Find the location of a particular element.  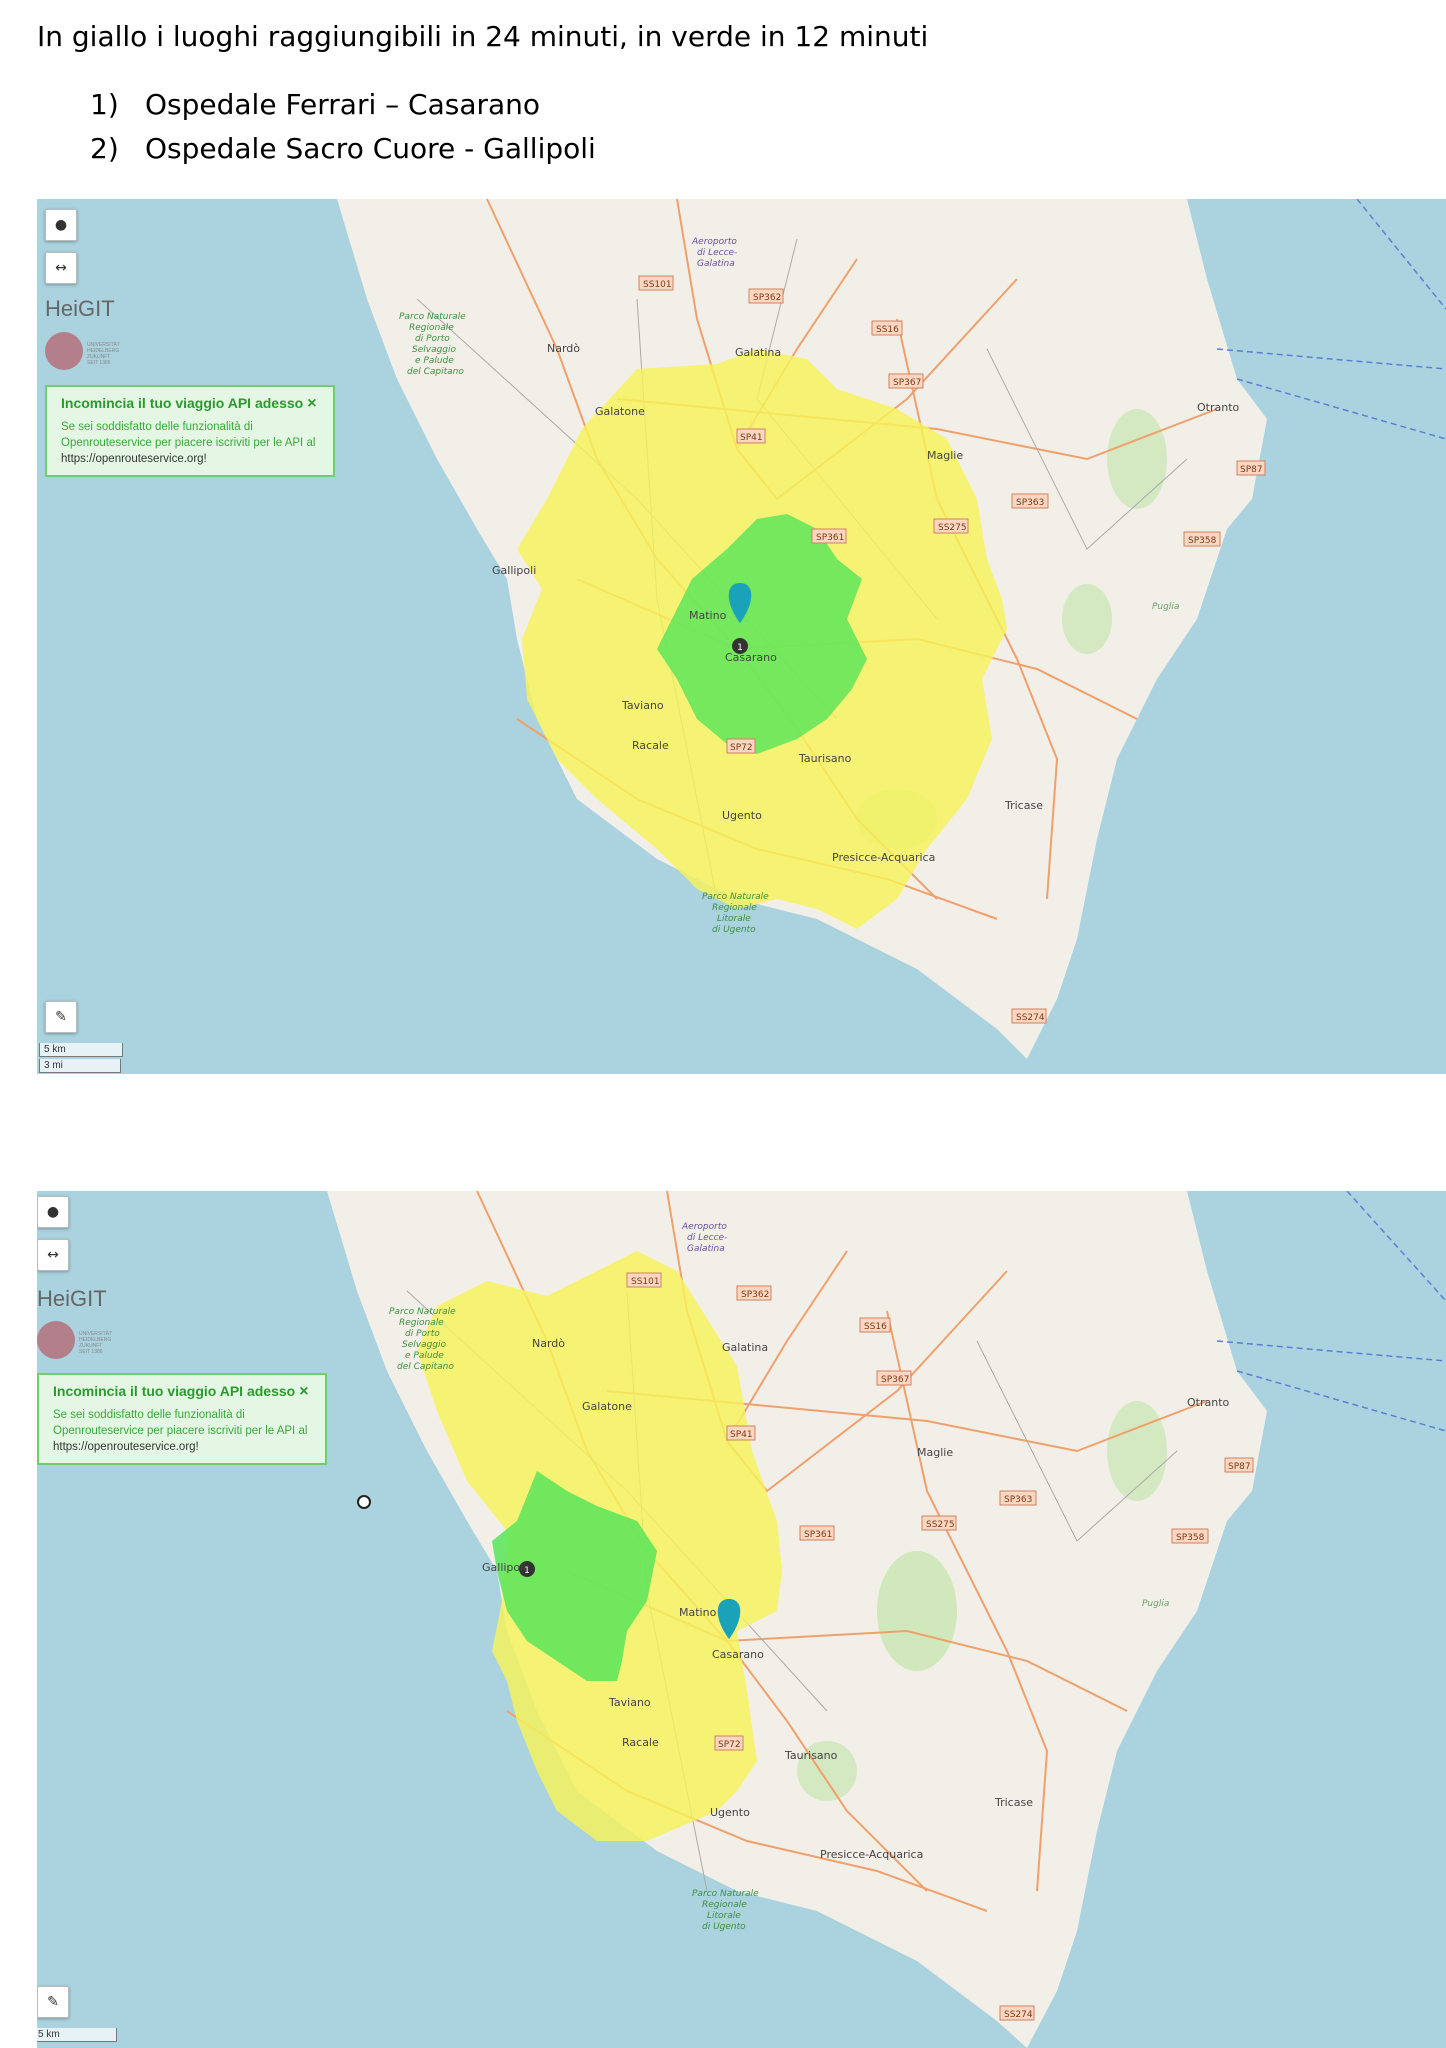

list-item: 1) Ospedale Ferrari – Casarano is located at coordinates (343, 110).